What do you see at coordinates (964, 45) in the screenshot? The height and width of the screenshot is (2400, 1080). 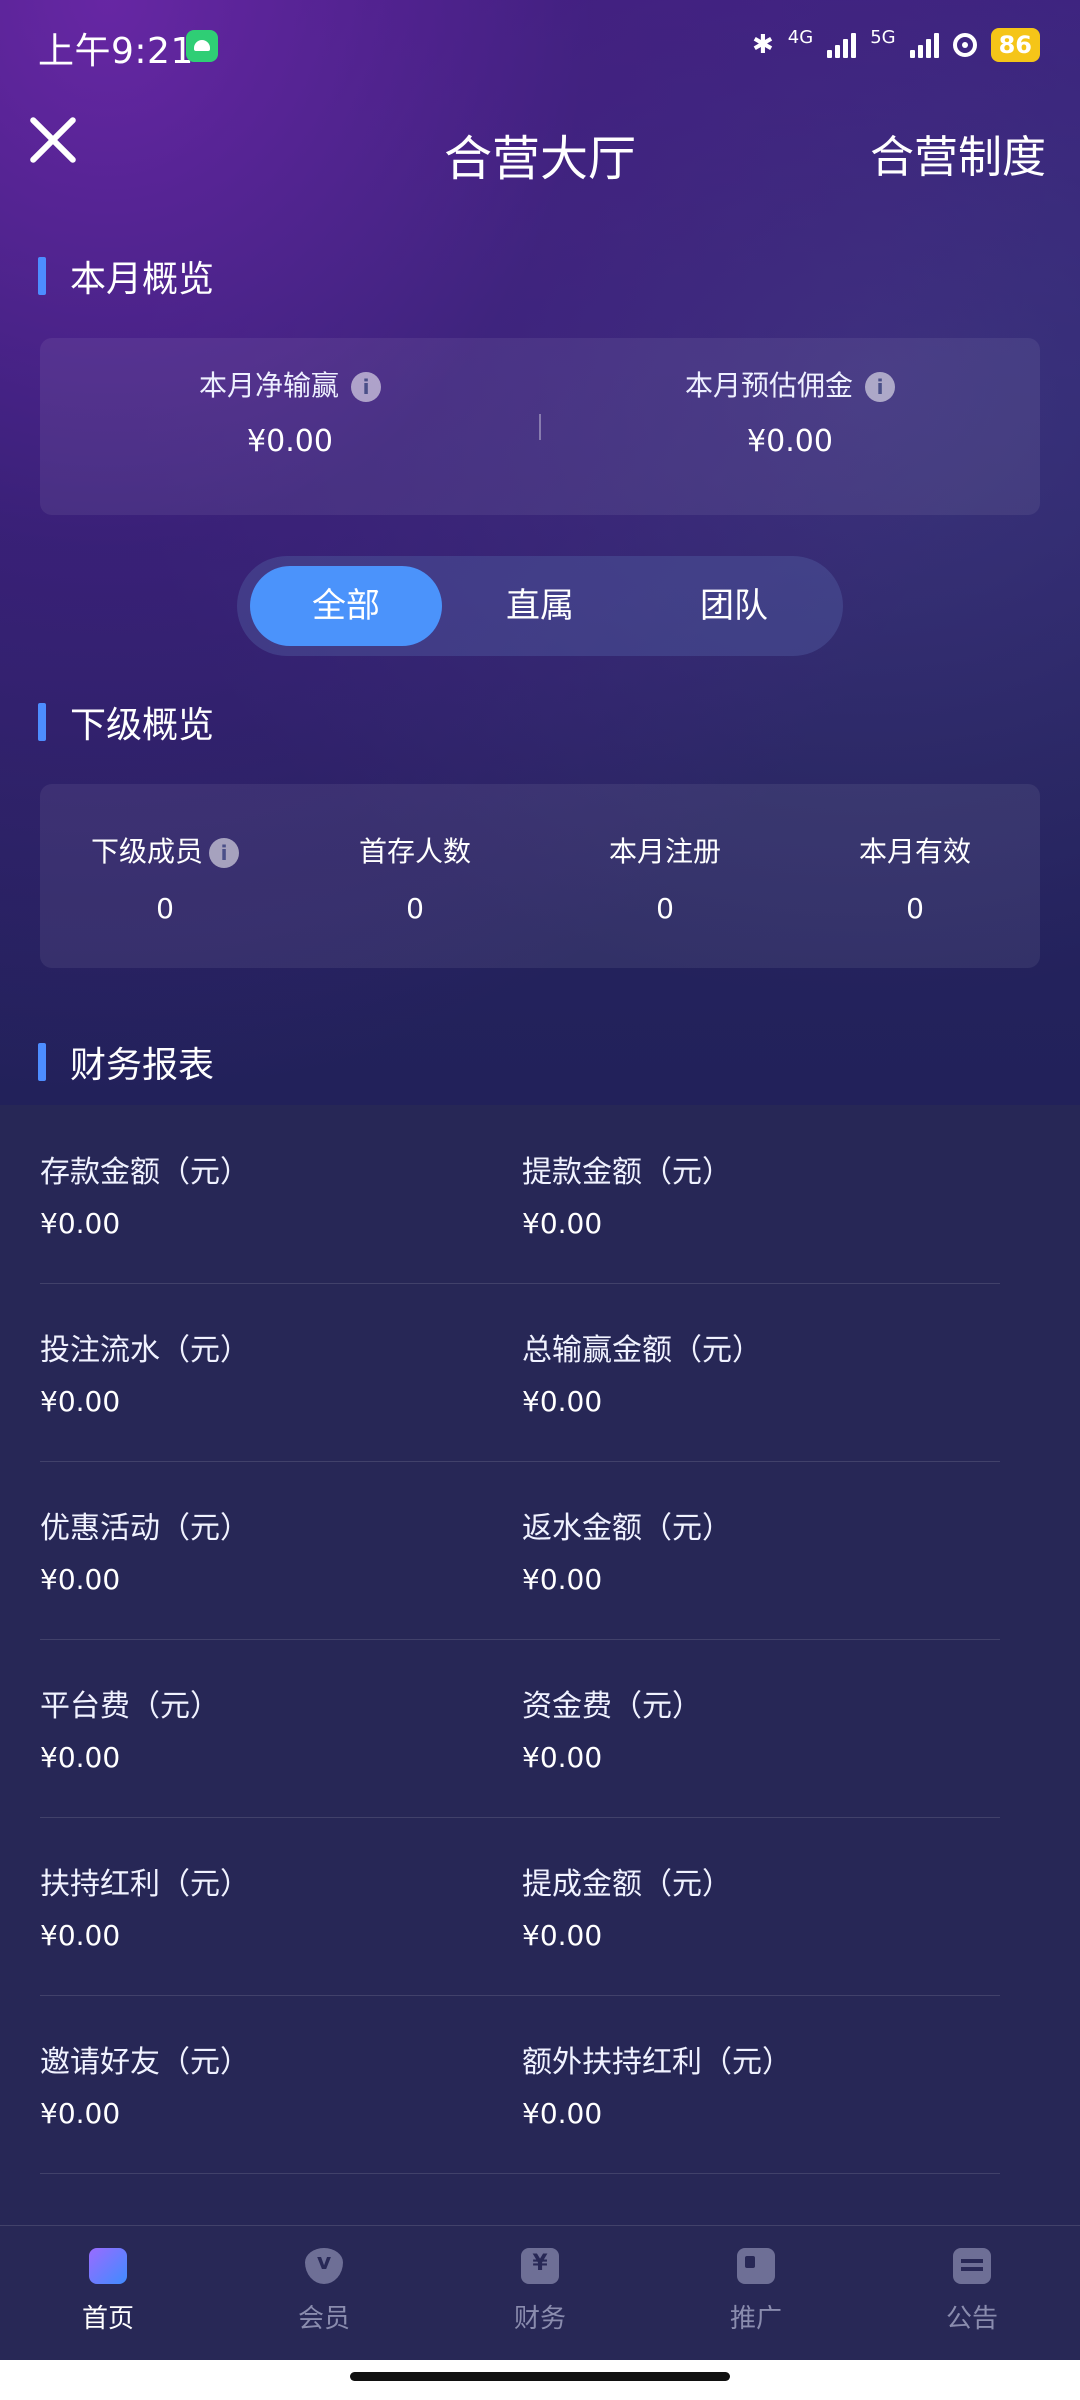 I see `focus-mode-icon` at bounding box center [964, 45].